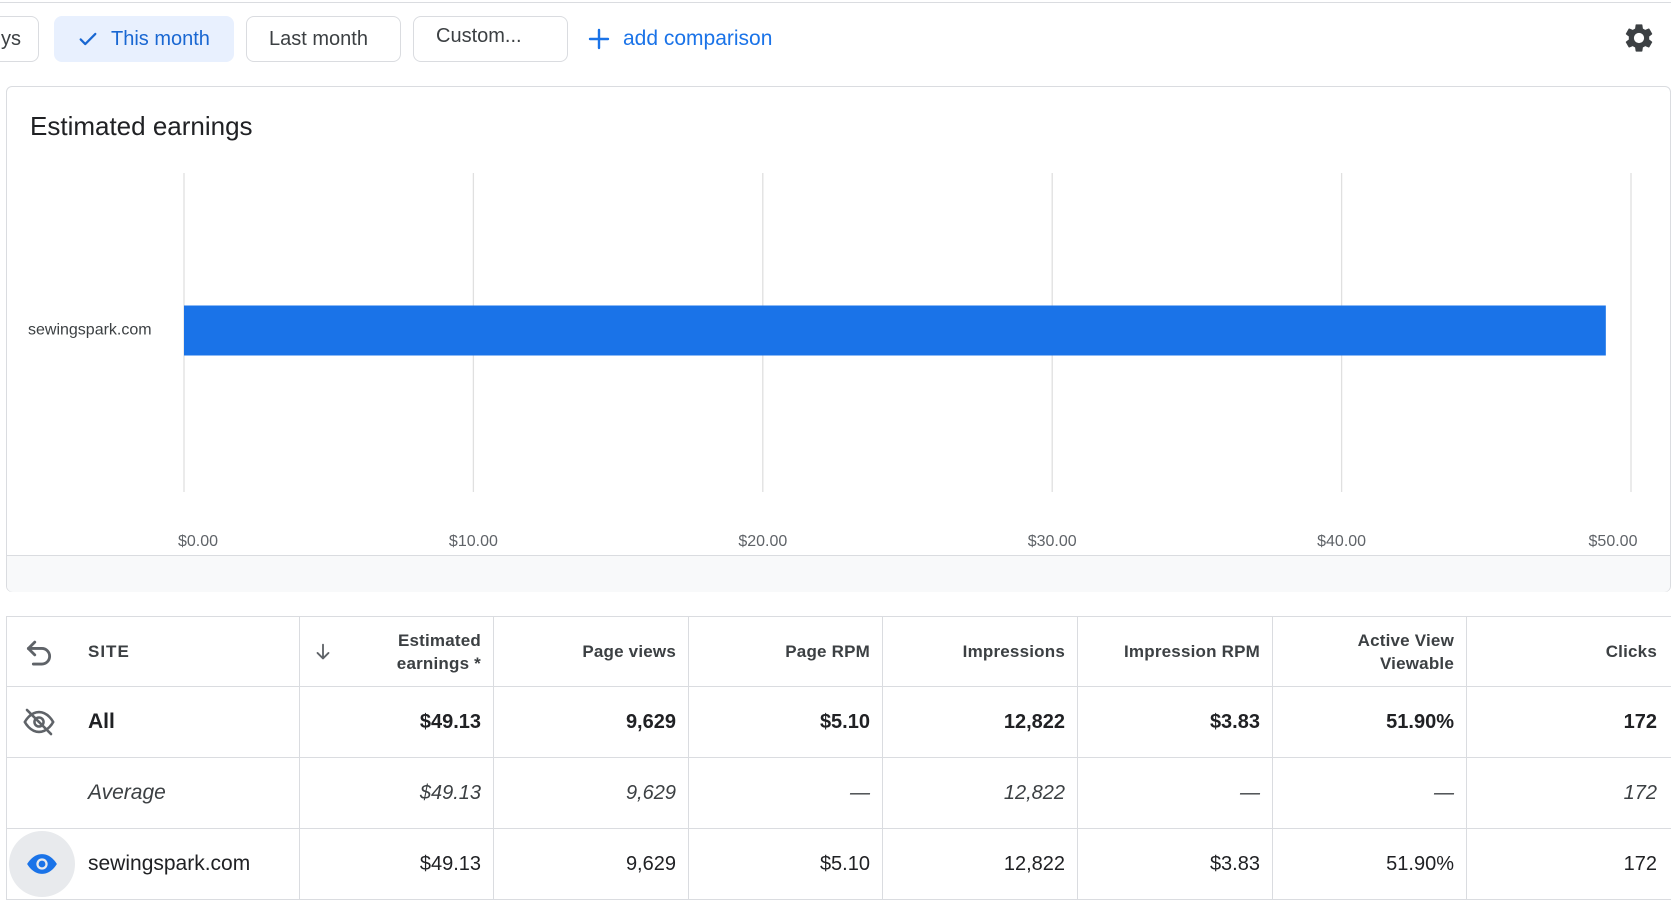  I want to click on x-tick-label: $10.00, so click(473, 541).